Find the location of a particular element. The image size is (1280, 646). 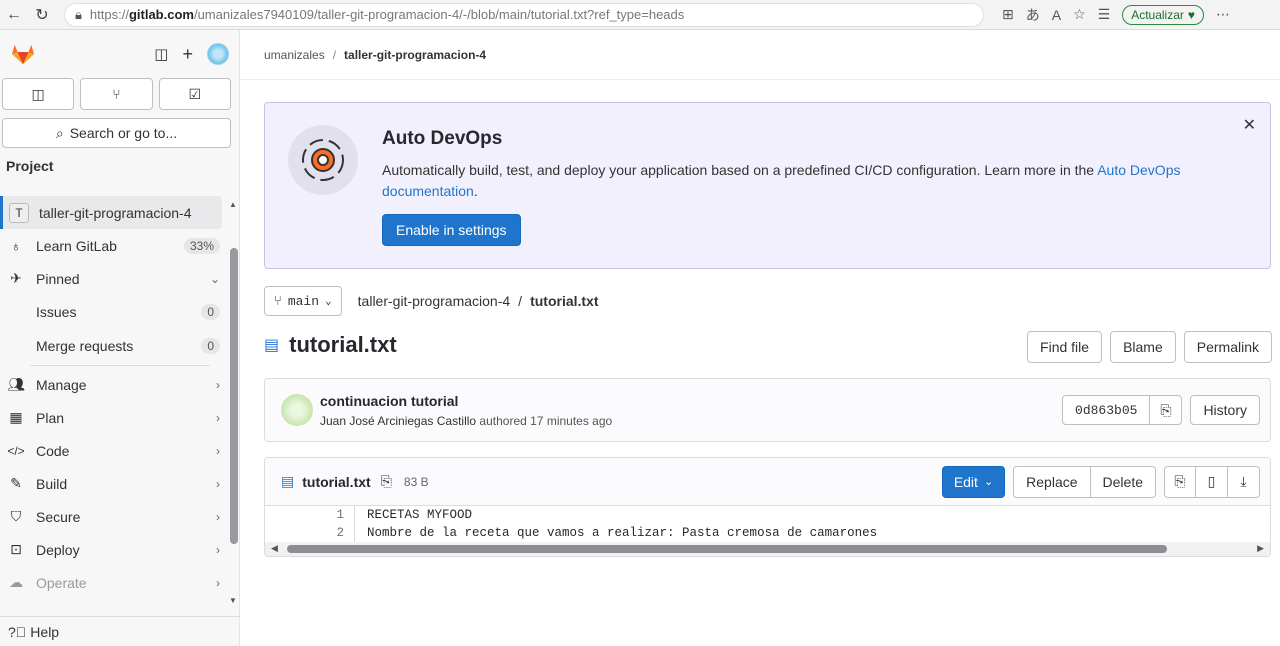

search-icon: ⌕ is located at coordinates (59, 132).